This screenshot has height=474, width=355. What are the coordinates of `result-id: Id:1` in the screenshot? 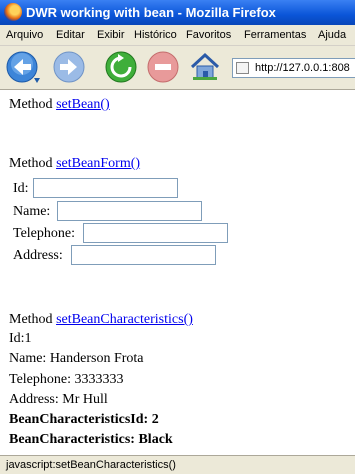 It's located at (20, 338).